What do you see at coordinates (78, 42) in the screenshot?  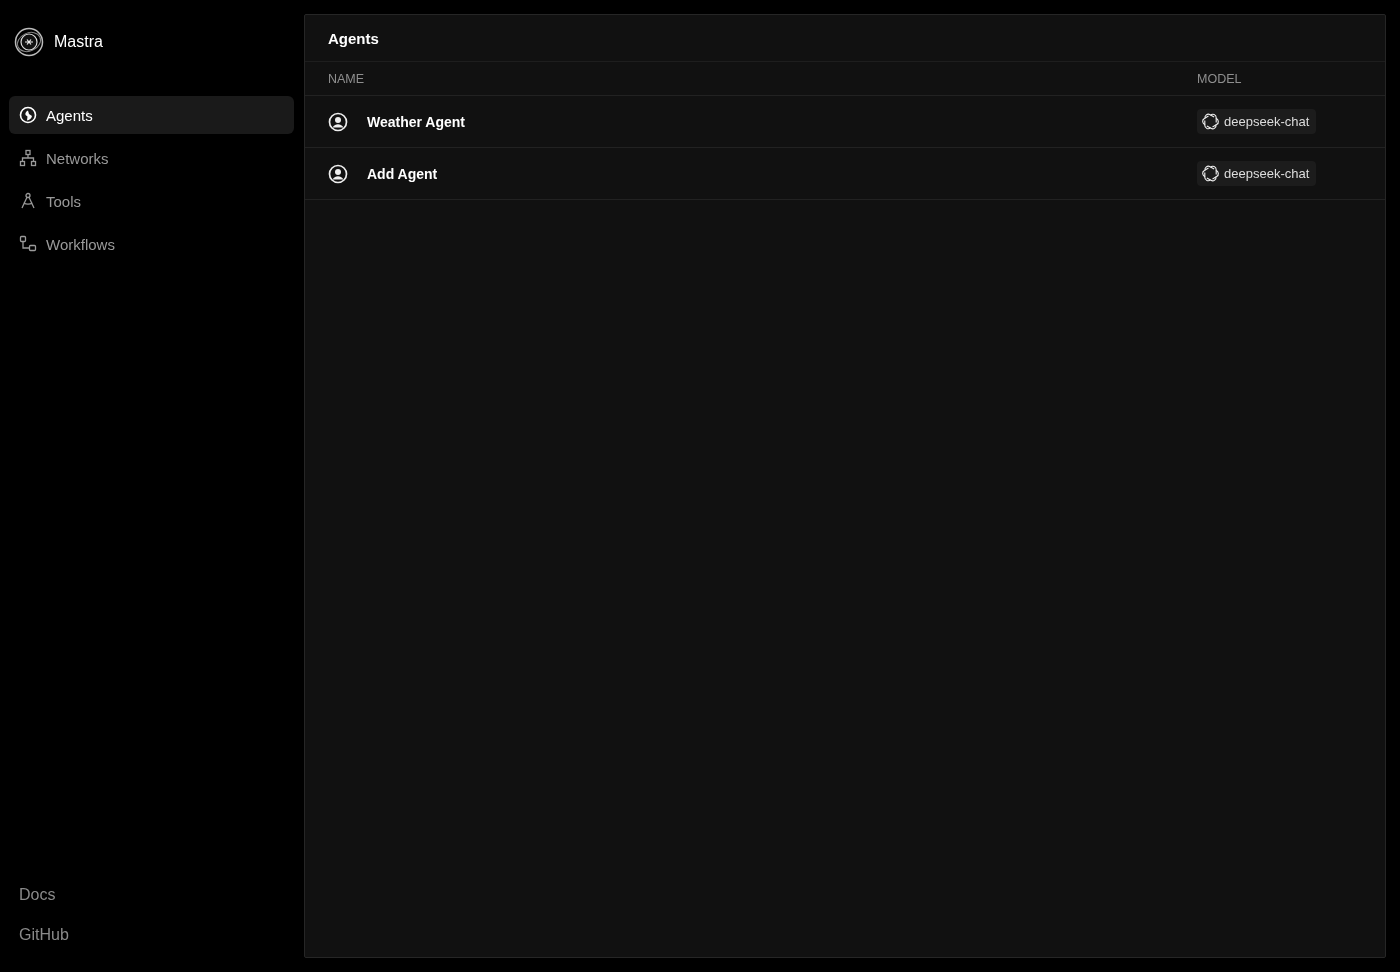 I see `app-name: Mastra` at bounding box center [78, 42].